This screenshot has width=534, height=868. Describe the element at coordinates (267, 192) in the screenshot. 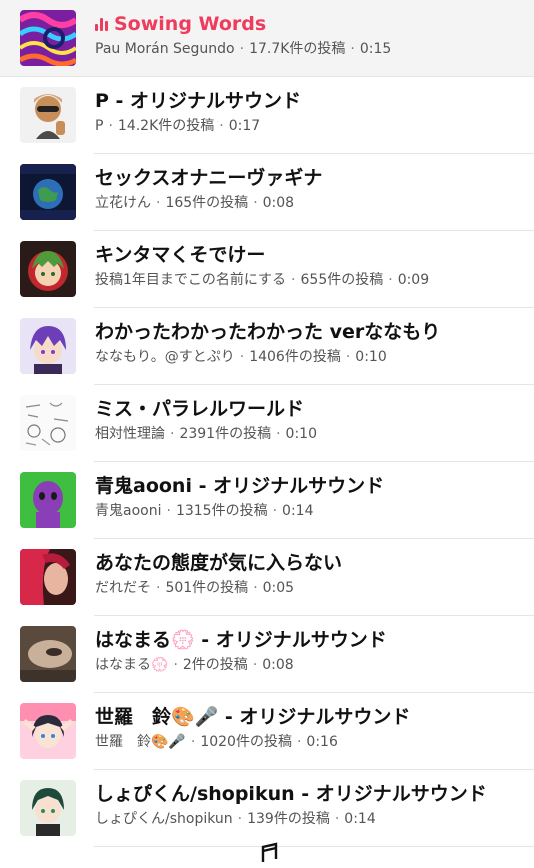

I see `sound-row-tachibana: セックスオナニーヴァギナ 立花けん · 165件の投稿 · 0:08` at that location.